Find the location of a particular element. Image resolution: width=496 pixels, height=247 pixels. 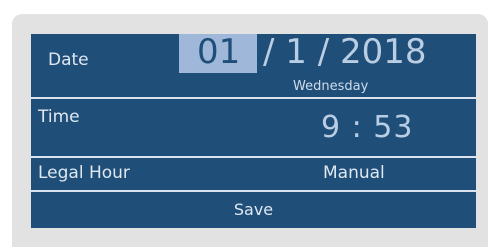

save-button: Save is located at coordinates (253, 210).